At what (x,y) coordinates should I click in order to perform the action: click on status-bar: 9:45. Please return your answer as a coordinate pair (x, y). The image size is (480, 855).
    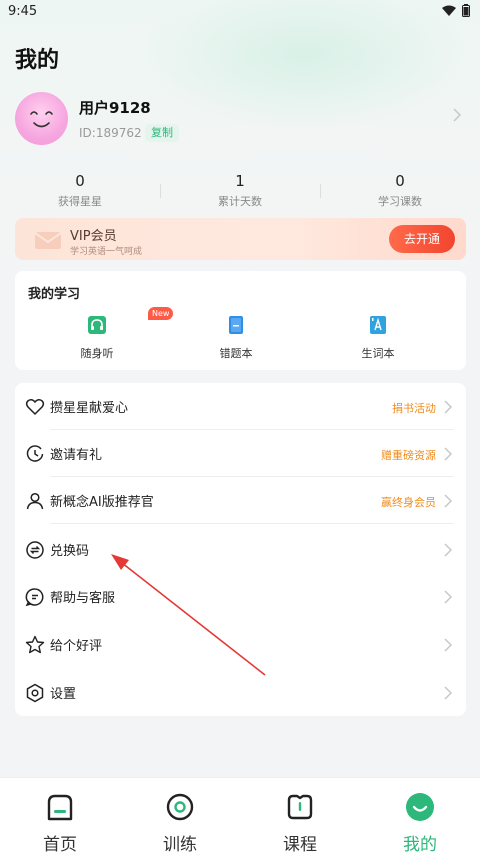
    Looking at the image, I should click on (240, 12).